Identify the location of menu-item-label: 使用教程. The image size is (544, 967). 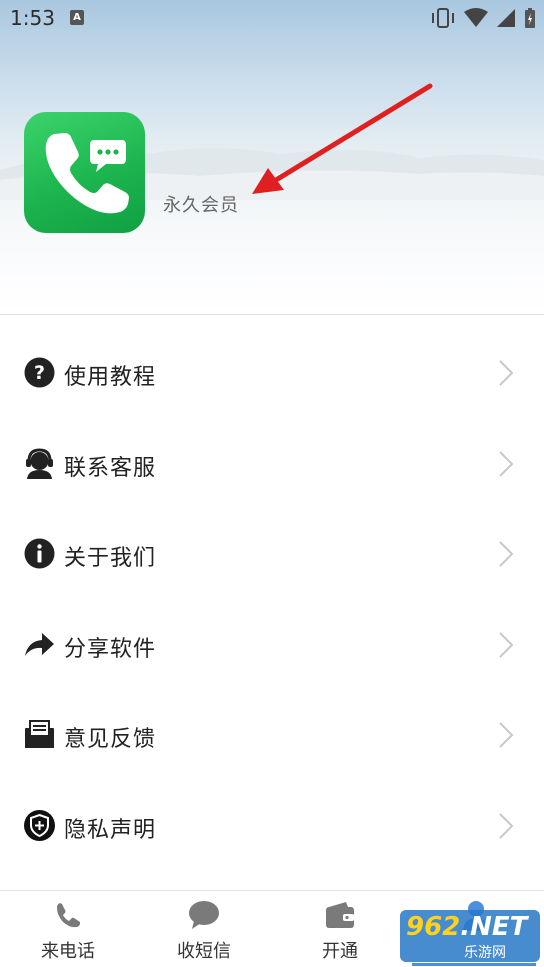
(110, 377).